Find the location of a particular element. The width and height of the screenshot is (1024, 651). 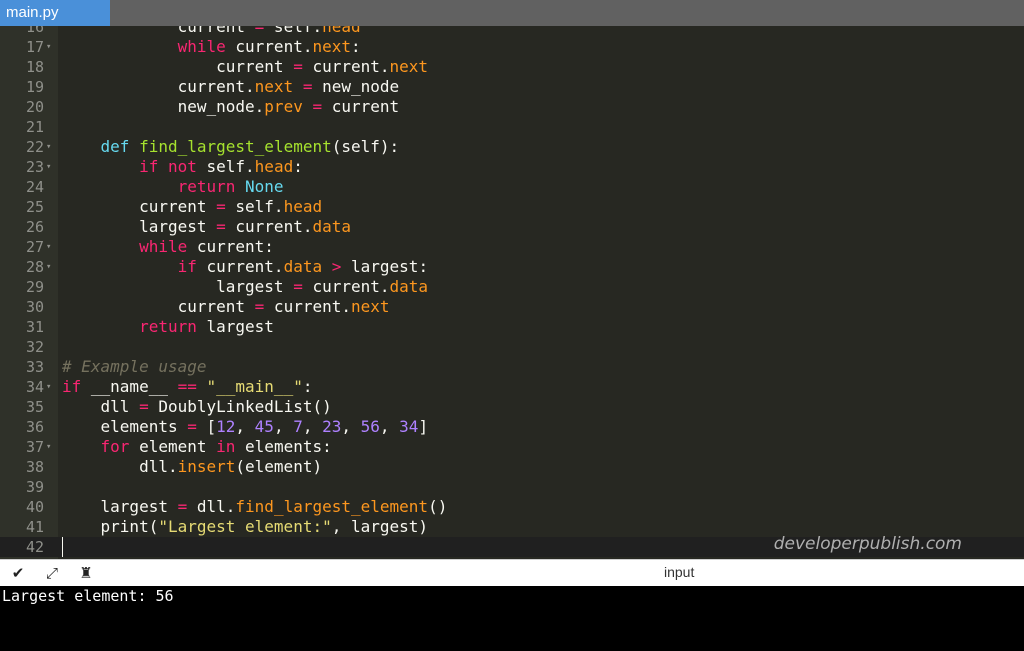

line-number: 16 is located at coordinates (34, 31).